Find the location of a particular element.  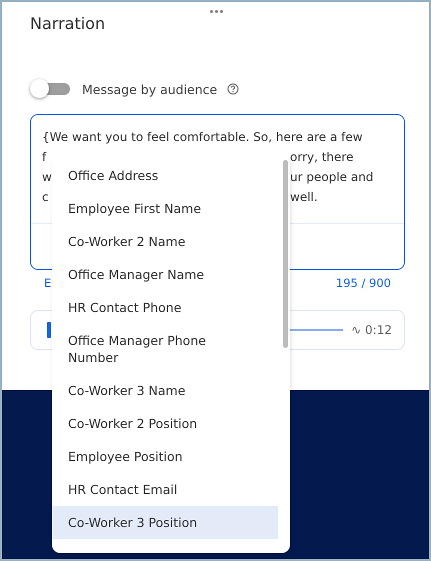

audio-track-line is located at coordinates (316, 330).